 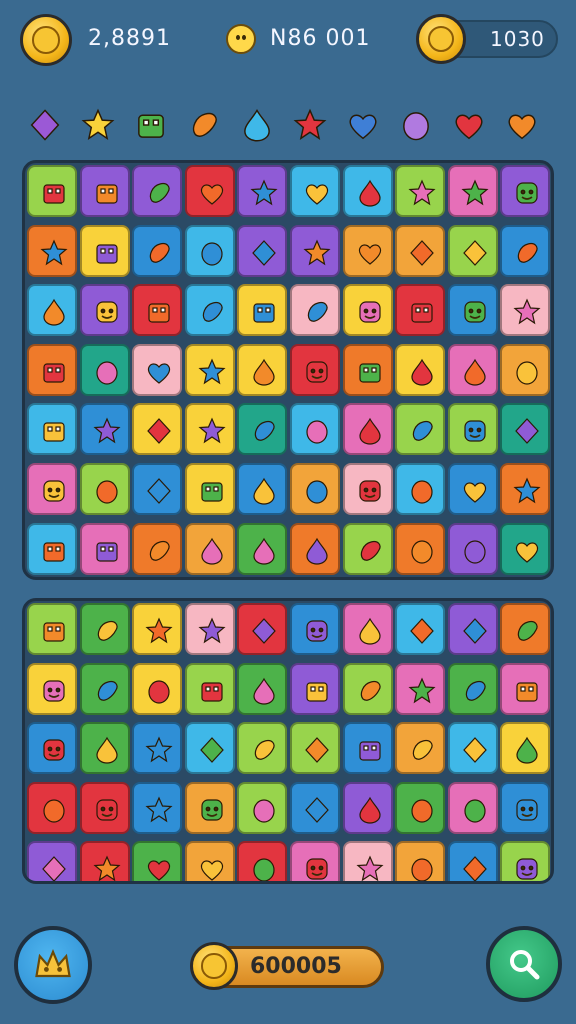 I want to click on search-button, so click(x=524, y=964).